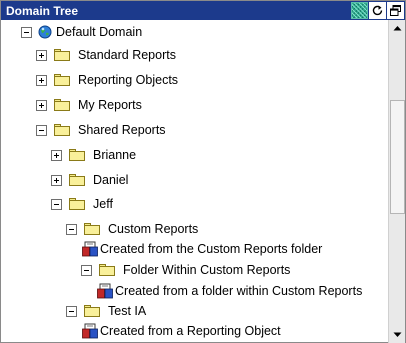 The image size is (406, 343). Describe the element at coordinates (211, 249) in the screenshot. I see `tree-node-label: Created from the Custom Reports folder` at that location.